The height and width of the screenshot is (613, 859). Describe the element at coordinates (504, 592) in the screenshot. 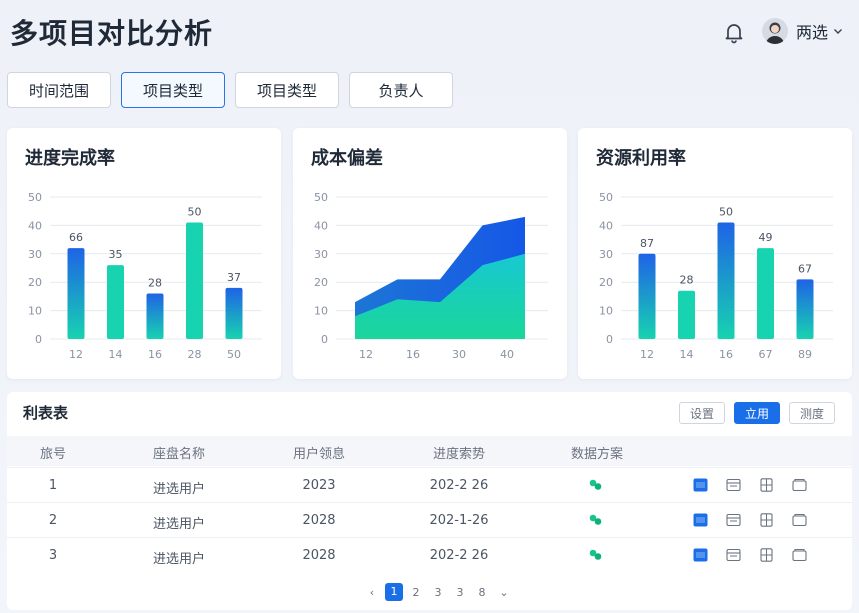

I see `pagination-next: ⌄` at that location.